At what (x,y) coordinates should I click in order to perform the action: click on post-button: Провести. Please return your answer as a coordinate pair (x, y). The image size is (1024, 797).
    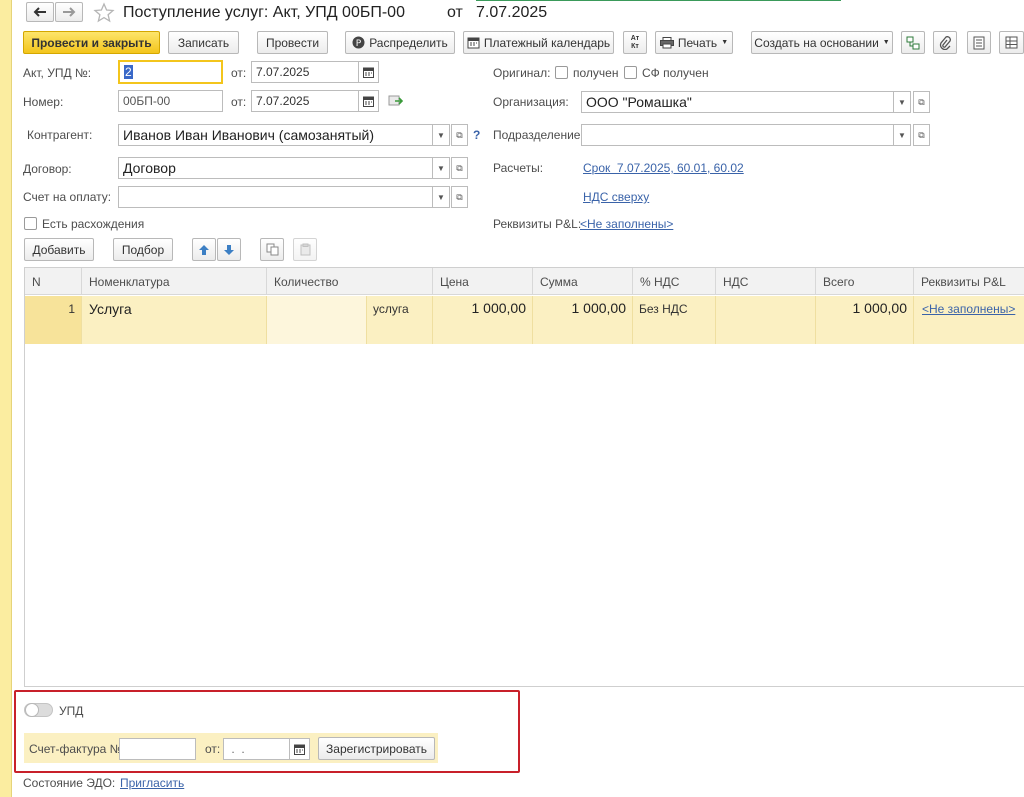
    Looking at the image, I should click on (292, 42).